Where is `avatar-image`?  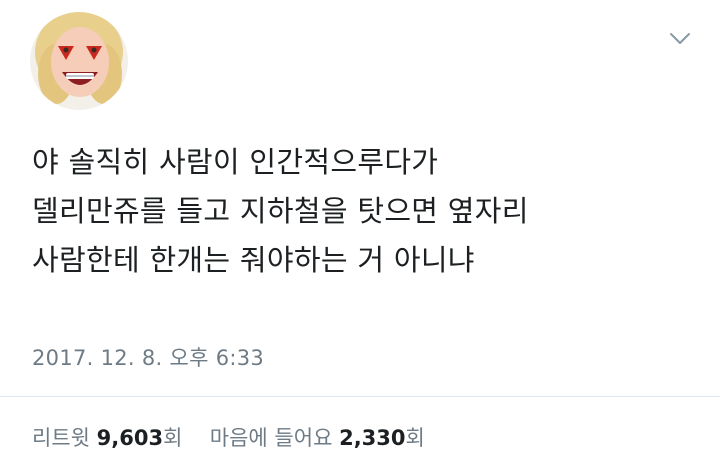 avatar-image is located at coordinates (79, 61).